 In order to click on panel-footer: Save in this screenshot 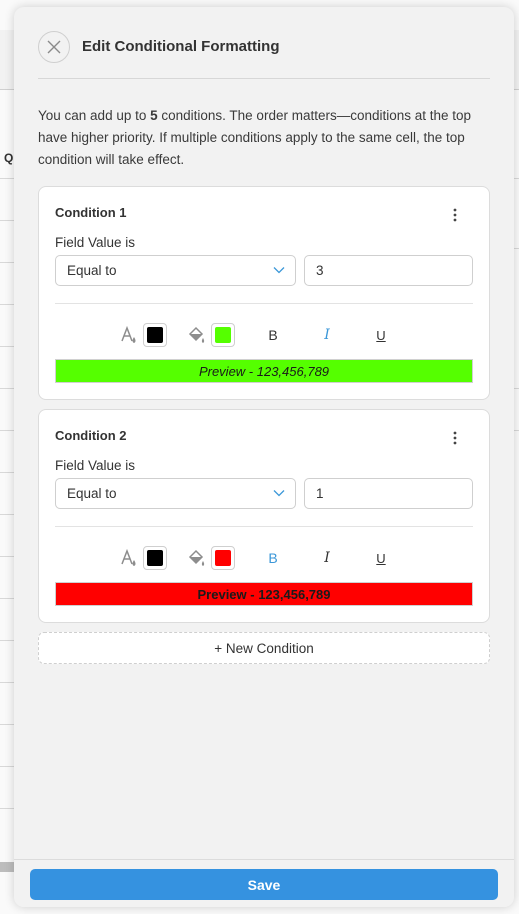, I will do `click(264, 883)`.